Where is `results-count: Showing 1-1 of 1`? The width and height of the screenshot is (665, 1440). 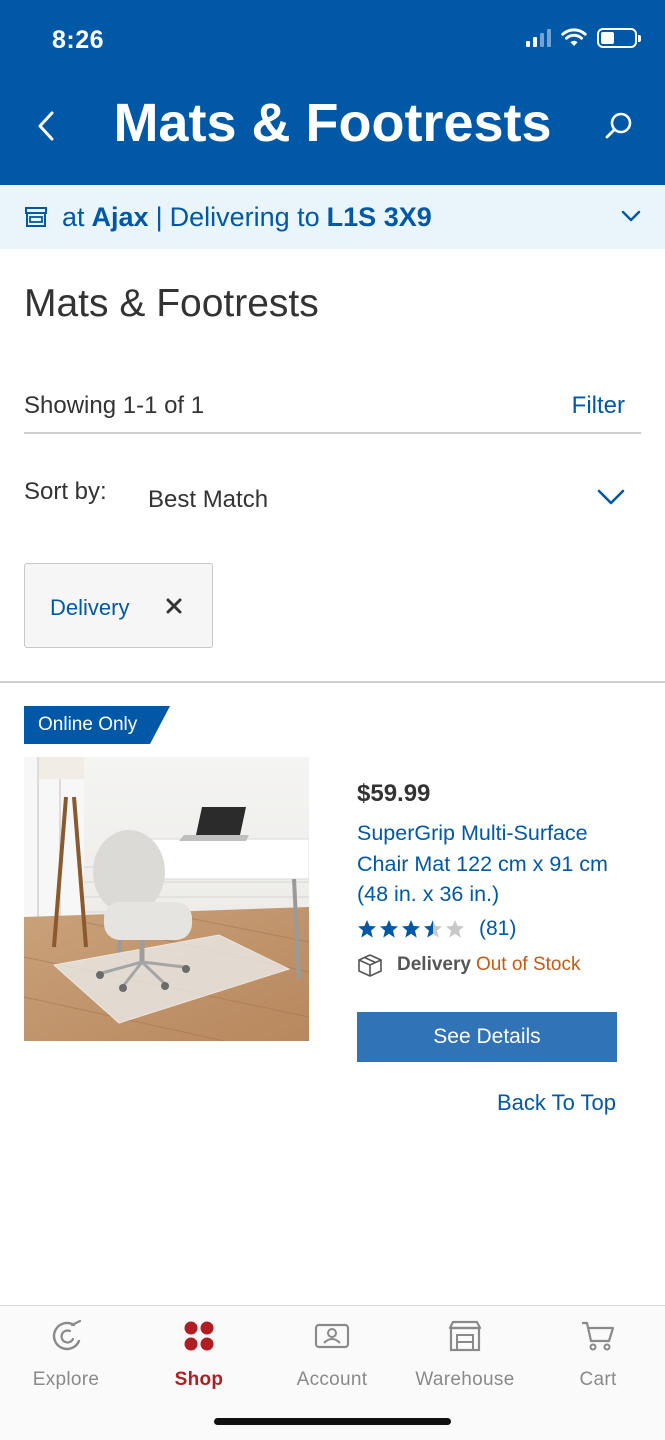
results-count: Showing 1-1 of 1 is located at coordinates (114, 405).